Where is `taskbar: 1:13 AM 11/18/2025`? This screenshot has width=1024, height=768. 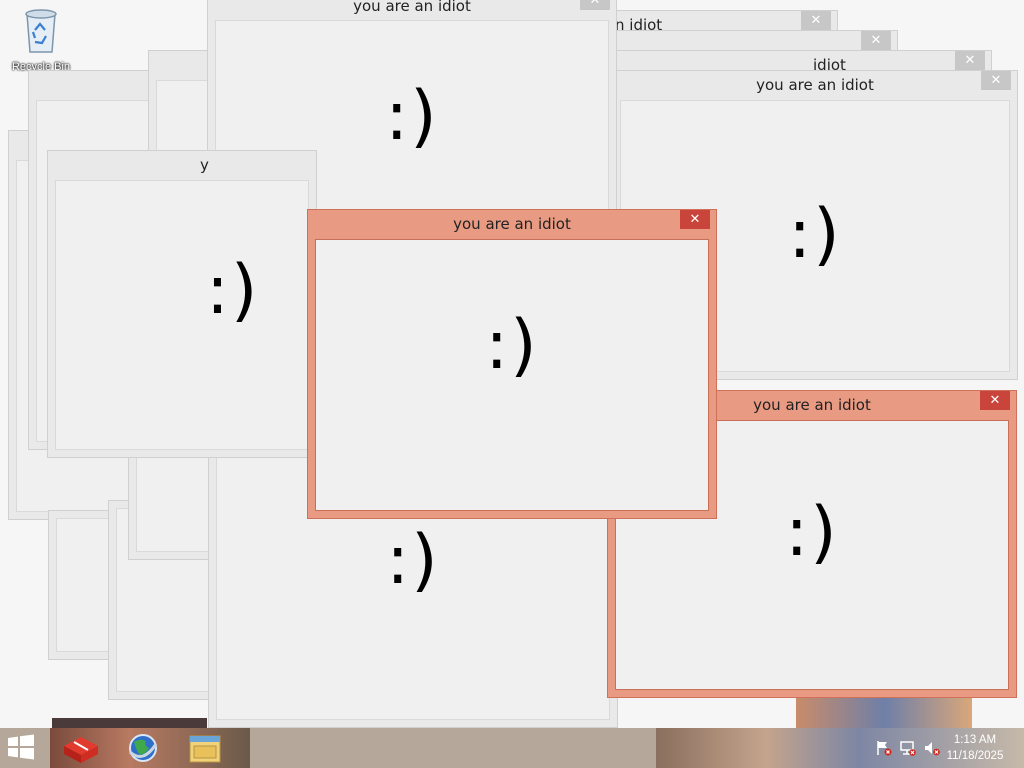
taskbar: 1:13 AM 11/18/2025 is located at coordinates (512, 748).